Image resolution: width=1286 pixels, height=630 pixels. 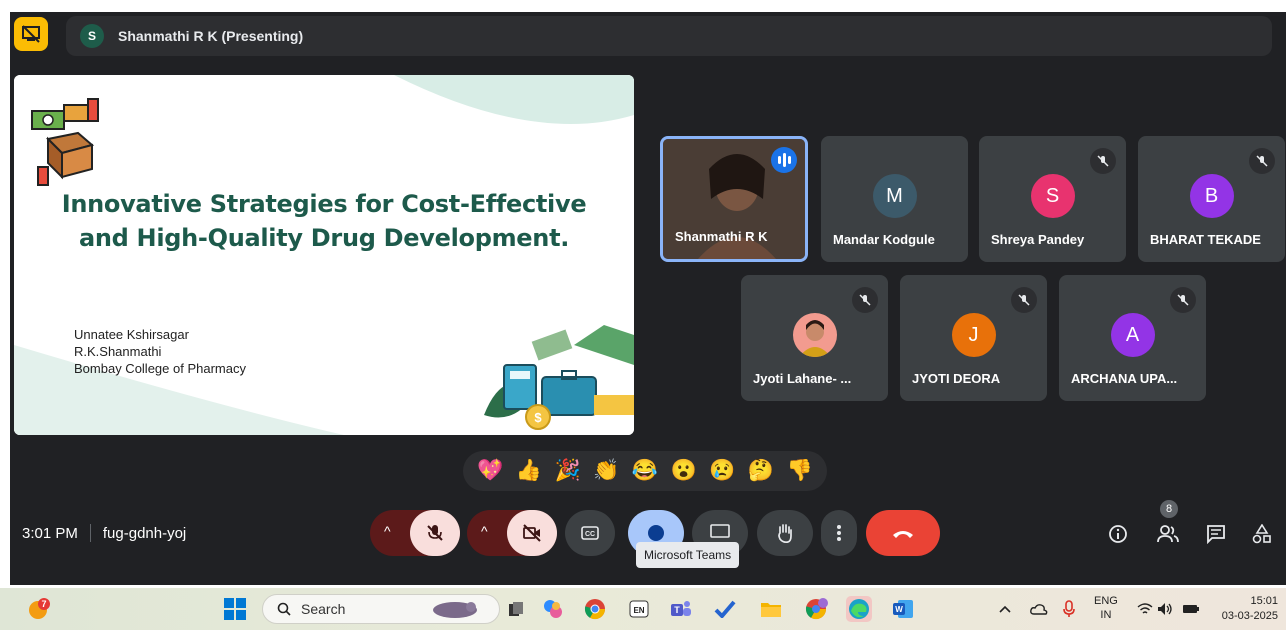 What do you see at coordinates (899, 609) in the screenshot?
I see `svg-text: W` at bounding box center [899, 609].